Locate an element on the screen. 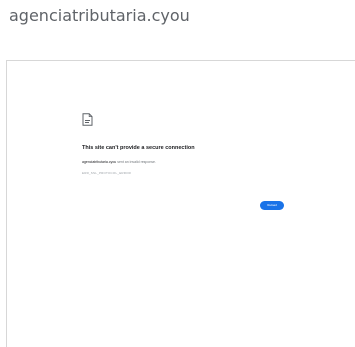 The width and height of the screenshot is (355, 347). error-code: ERR_SSL_PROTOCOL_ERROR is located at coordinates (107, 173).